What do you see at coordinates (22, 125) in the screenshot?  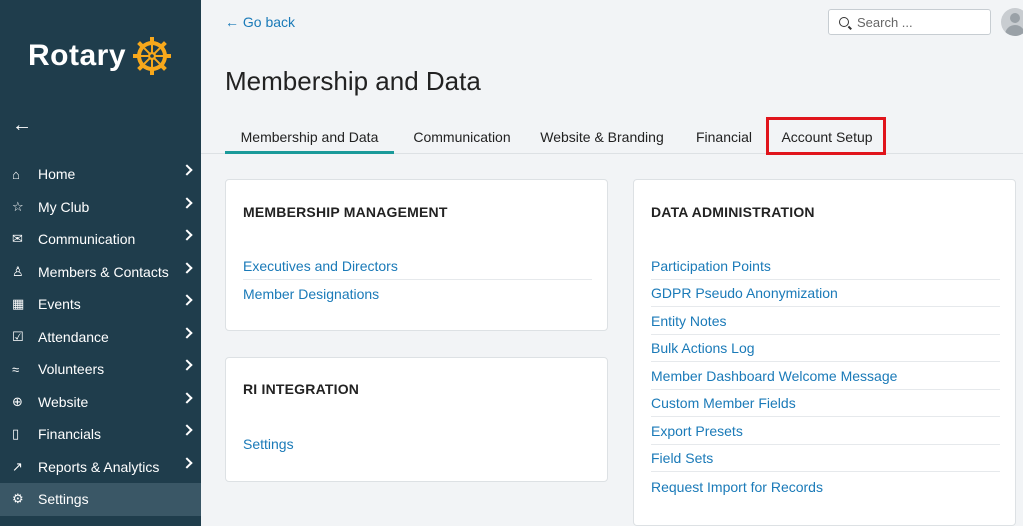 I see `collapse-sidebar-arrow-icon: ←` at bounding box center [22, 125].